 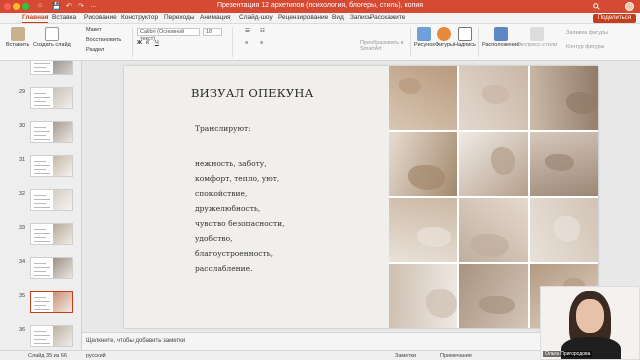 I want to click on slide-title: ВИЗУАЛ ОПЕКУНА, so click(x=252, y=93).